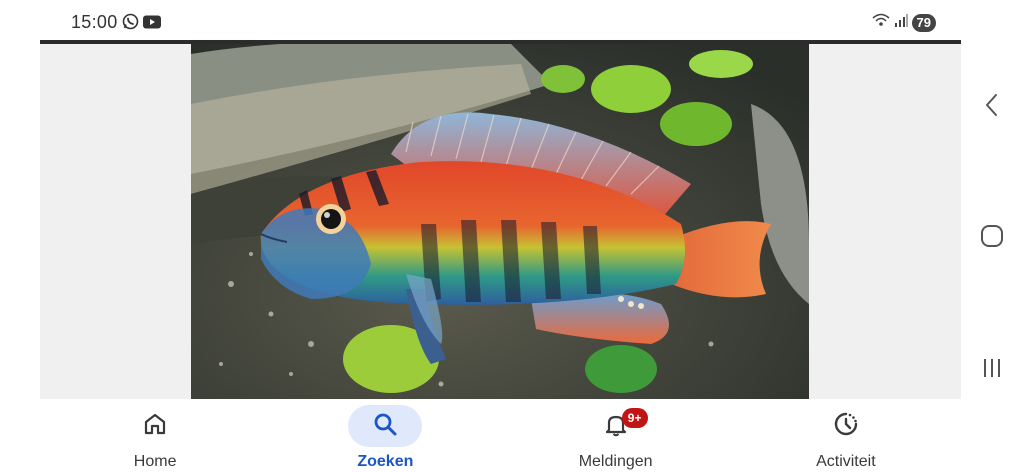 The height and width of the screenshot is (472, 1024). I want to click on system-nav-bar, so click(992, 256).